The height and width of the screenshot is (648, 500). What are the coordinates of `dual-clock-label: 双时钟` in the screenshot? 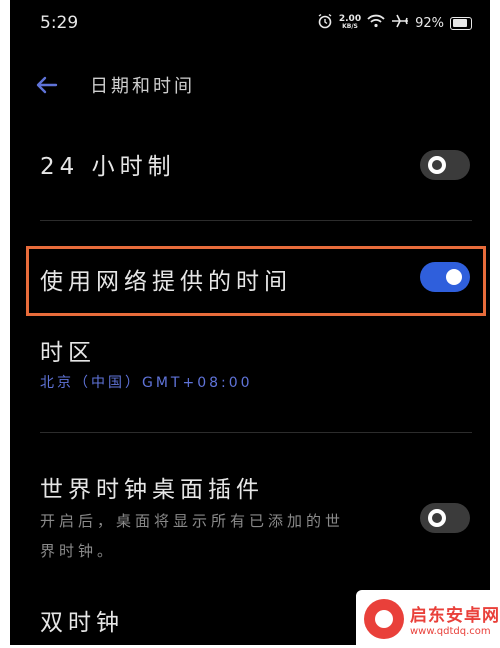 It's located at (82, 620).